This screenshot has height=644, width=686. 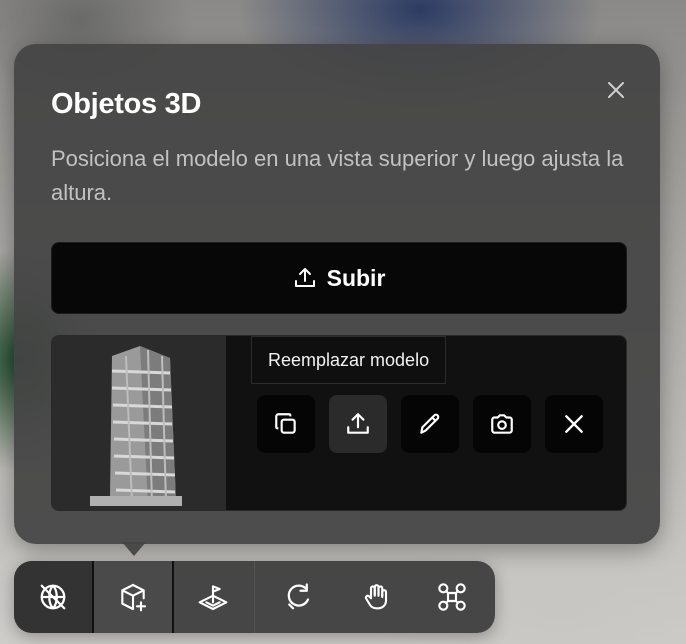 I want to click on toolbar-divider, so click(x=254, y=597).